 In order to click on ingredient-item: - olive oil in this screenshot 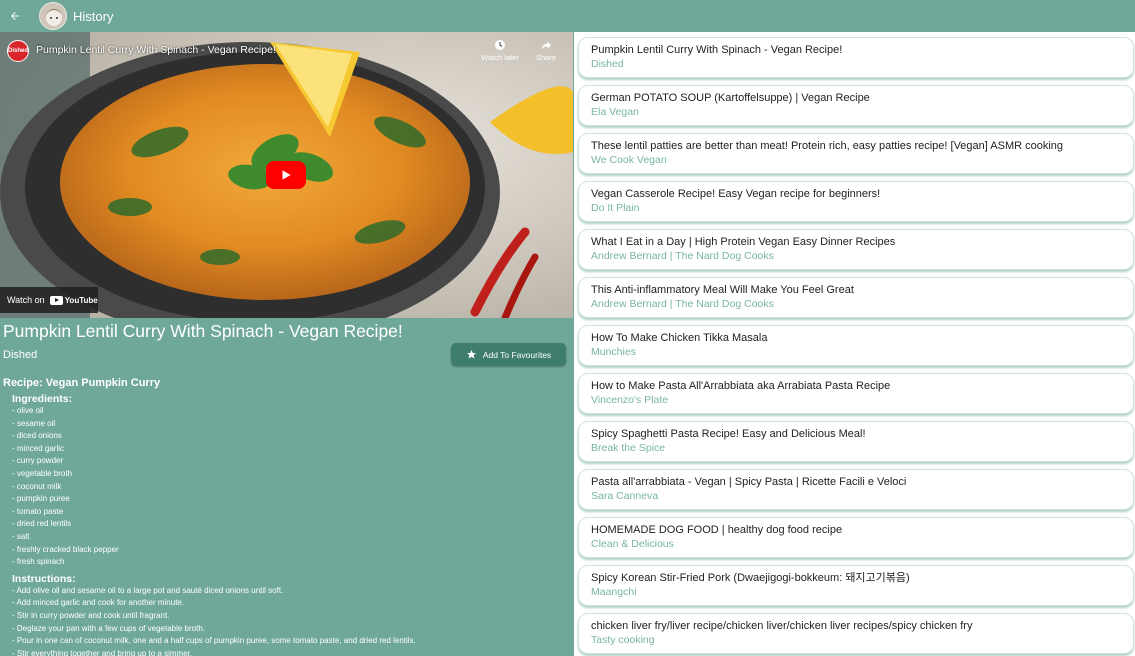, I will do `click(28, 410)`.